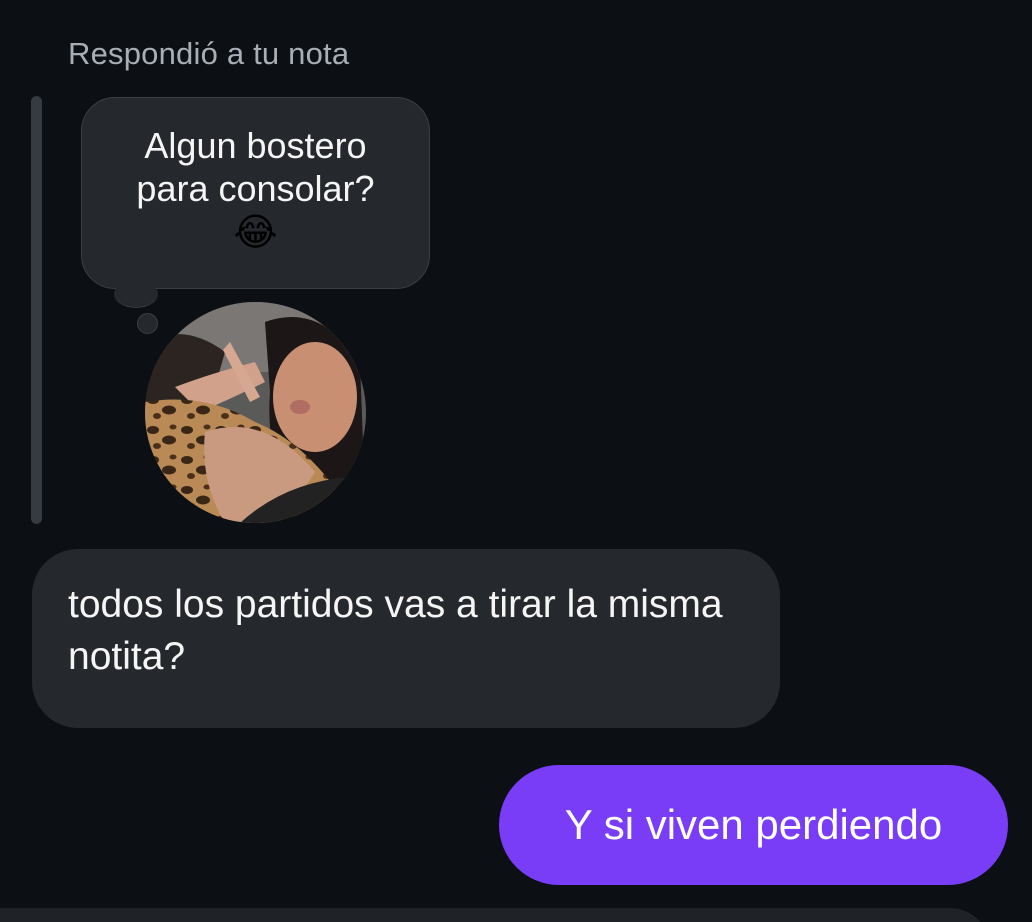  What do you see at coordinates (255, 233) in the screenshot?
I see `laughing-tears-emoji-icon: 😂` at bounding box center [255, 233].